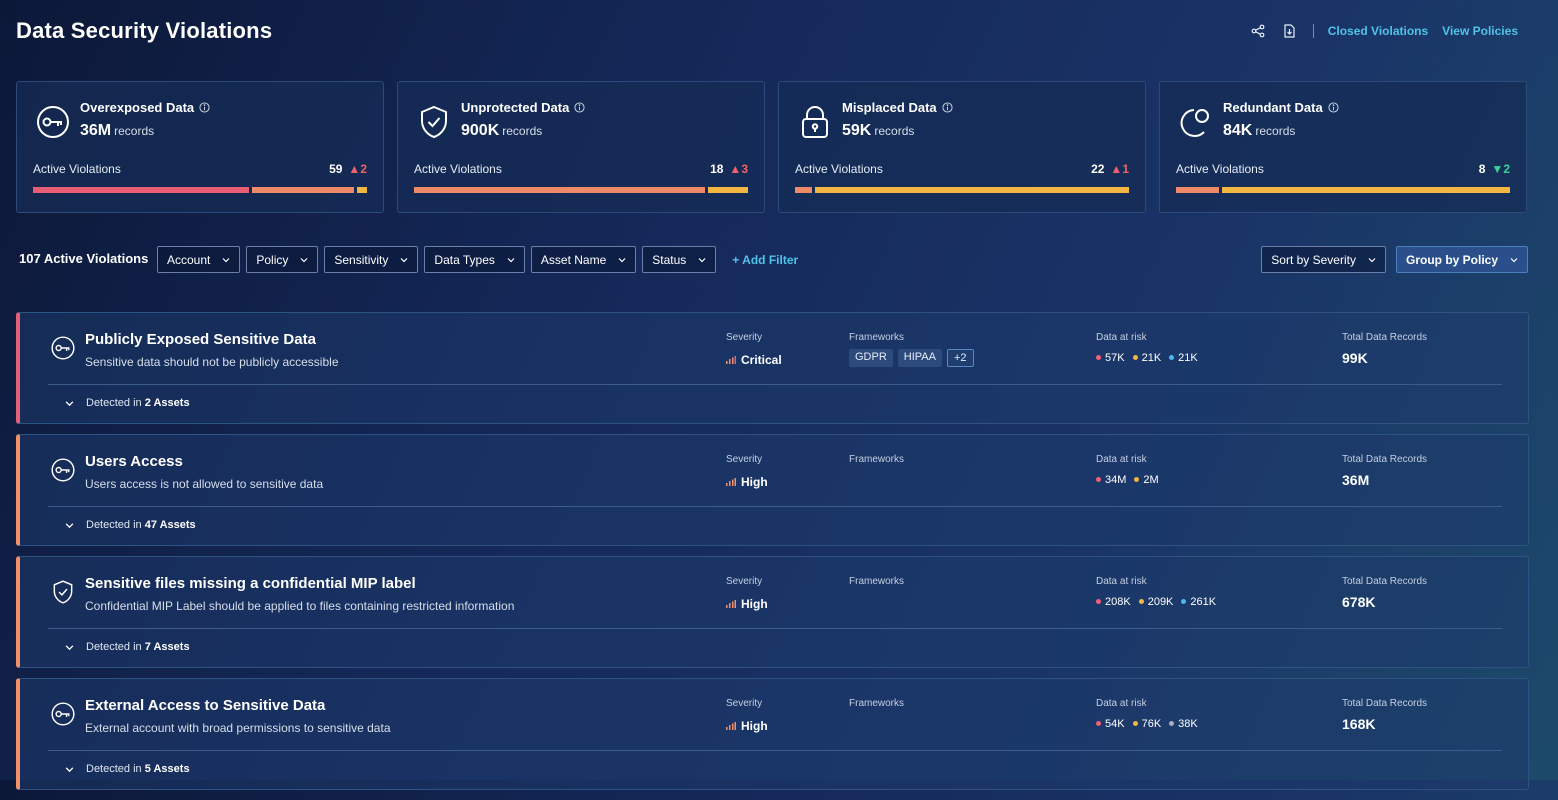 Image resolution: width=1558 pixels, height=800 pixels. I want to click on detected-assets-toggle: Detected in 7 Assets, so click(127, 647).